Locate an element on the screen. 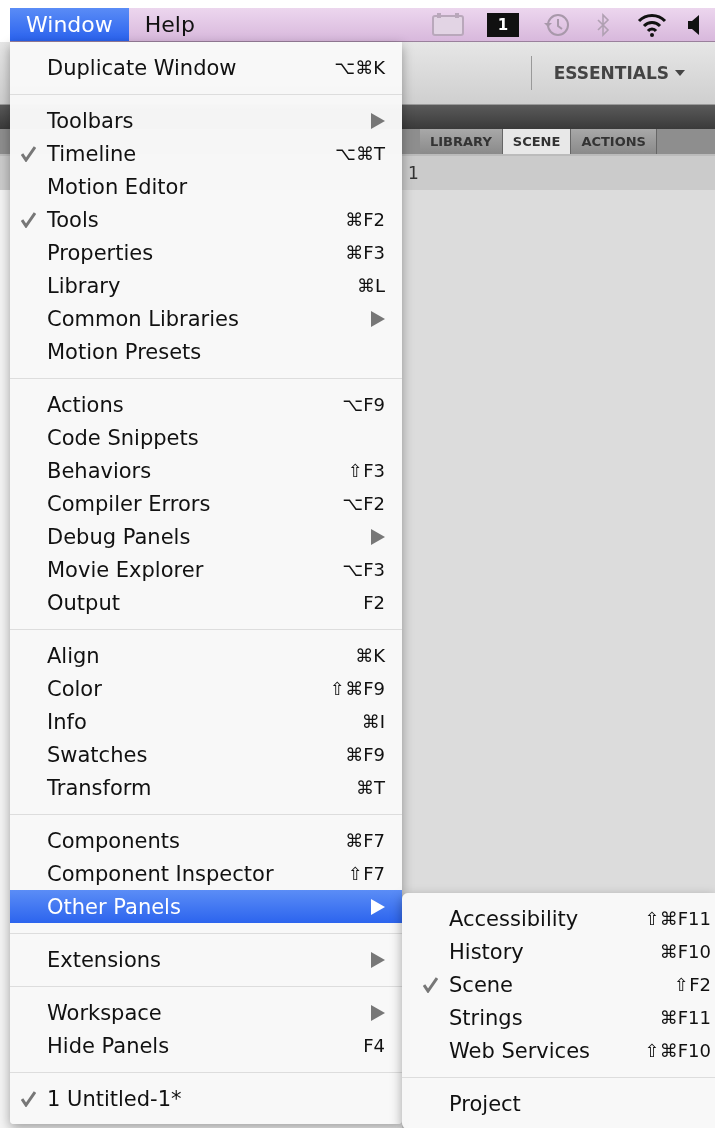 The width and height of the screenshot is (715, 1128). menu-item: Properties ⌘F3 is located at coordinates (206, 252).